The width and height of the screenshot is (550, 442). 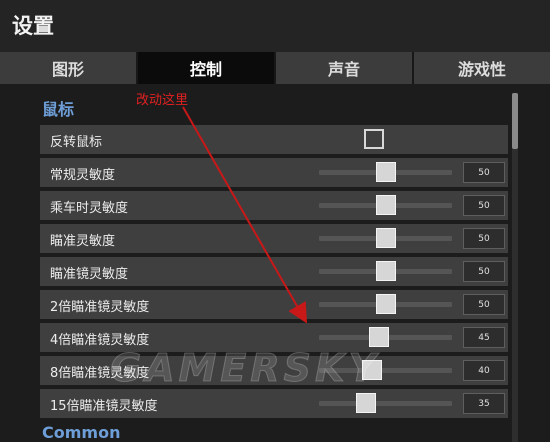 What do you see at coordinates (81, 432) in the screenshot?
I see `section-title-common: Common` at bounding box center [81, 432].